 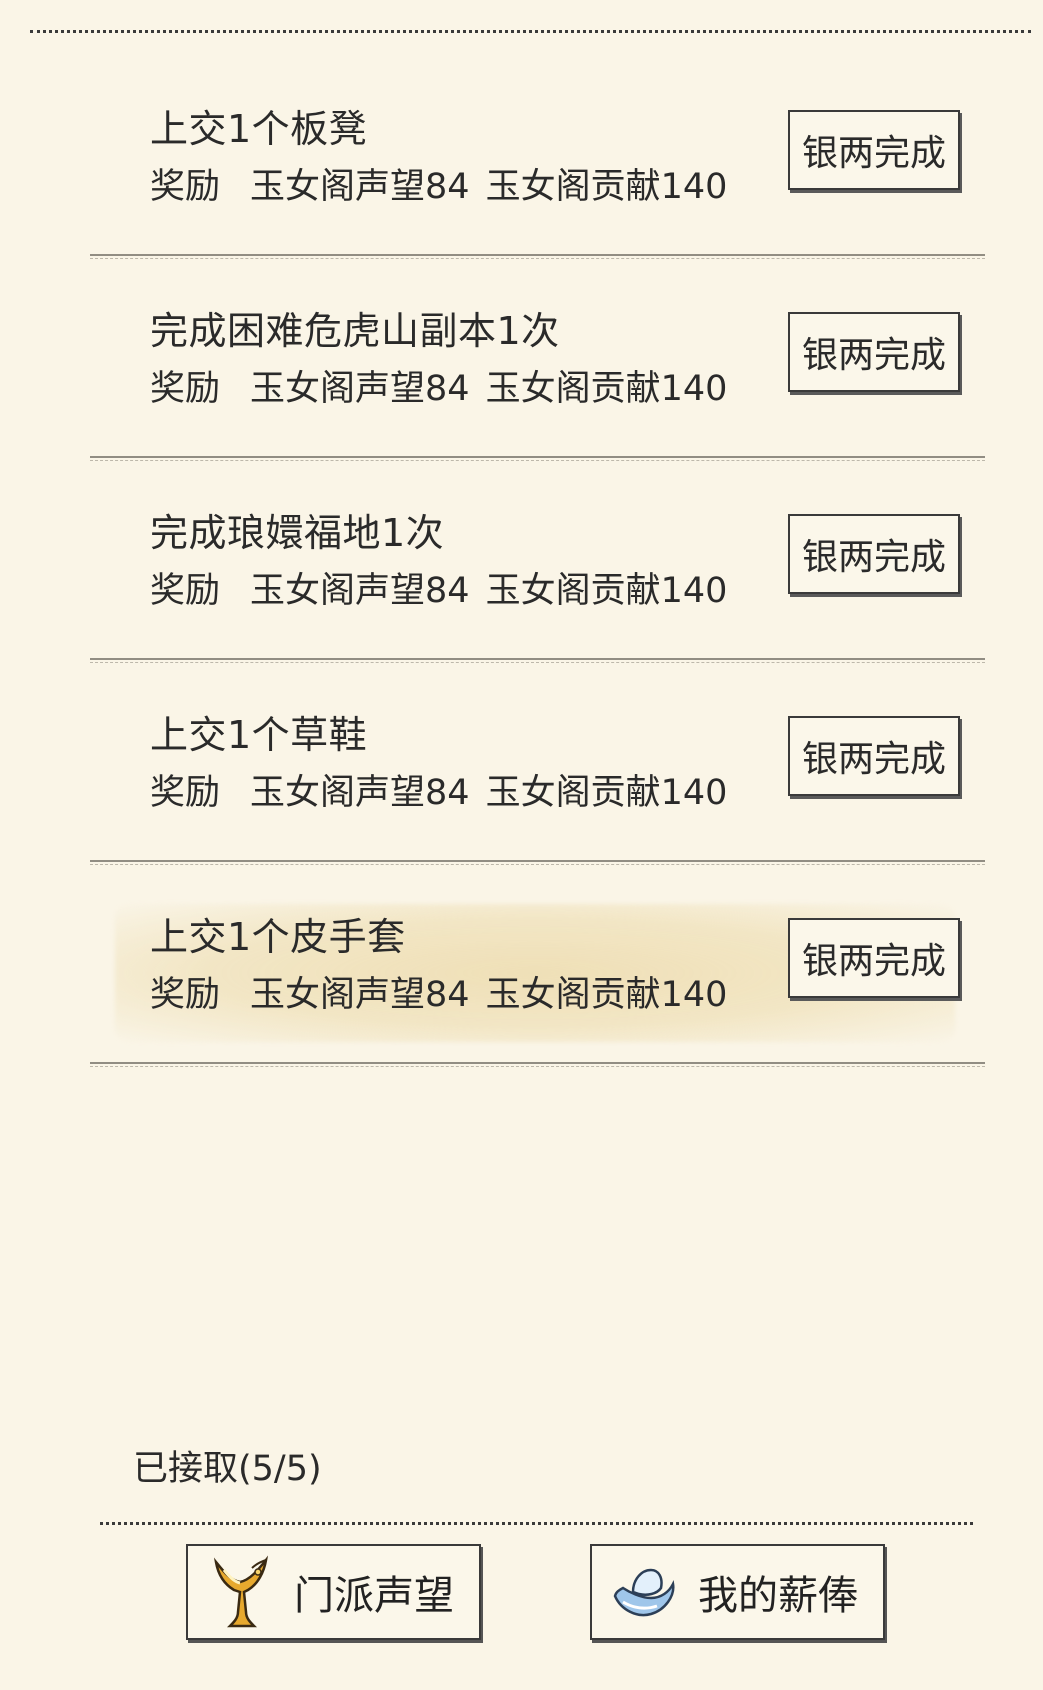 I want to click on task-title: 上交1个板凳, so click(x=259, y=129).